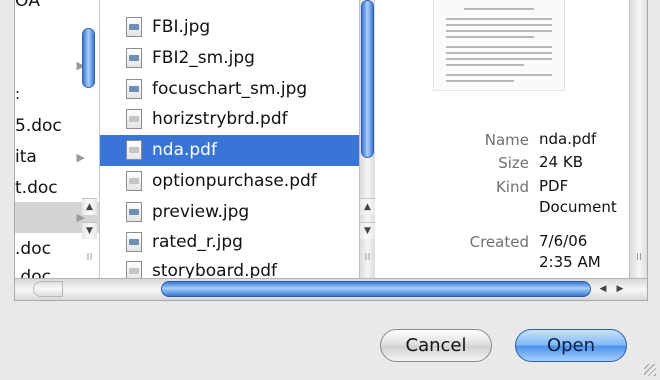  What do you see at coordinates (436, 345) in the screenshot?
I see `cancel-button: Cancel` at bounding box center [436, 345].